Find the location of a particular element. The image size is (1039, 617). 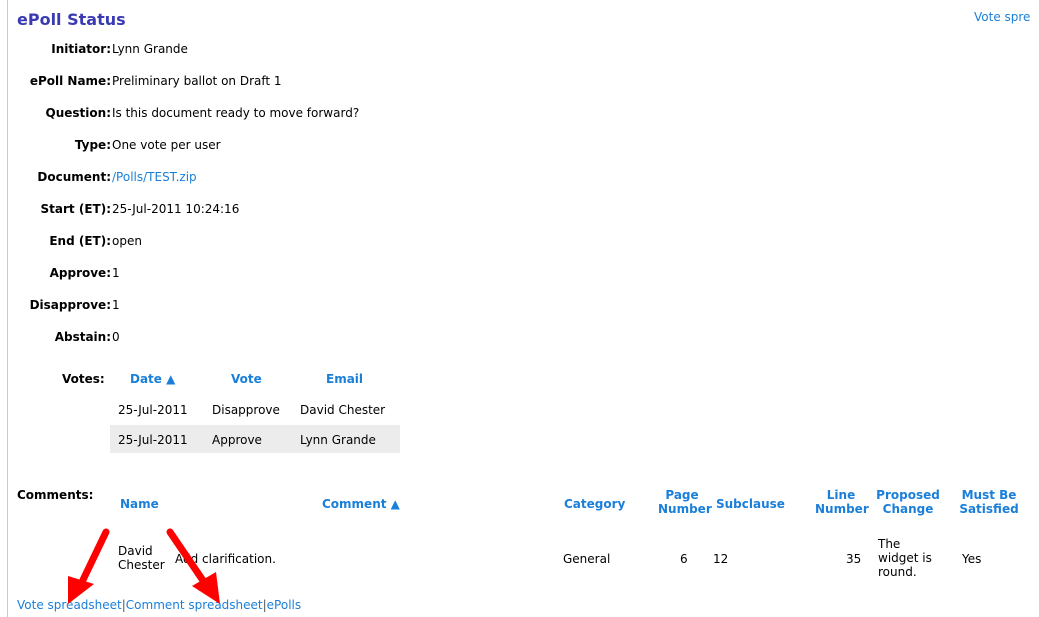

comments-header-proposed-change: Proposed Change is located at coordinates (908, 502).